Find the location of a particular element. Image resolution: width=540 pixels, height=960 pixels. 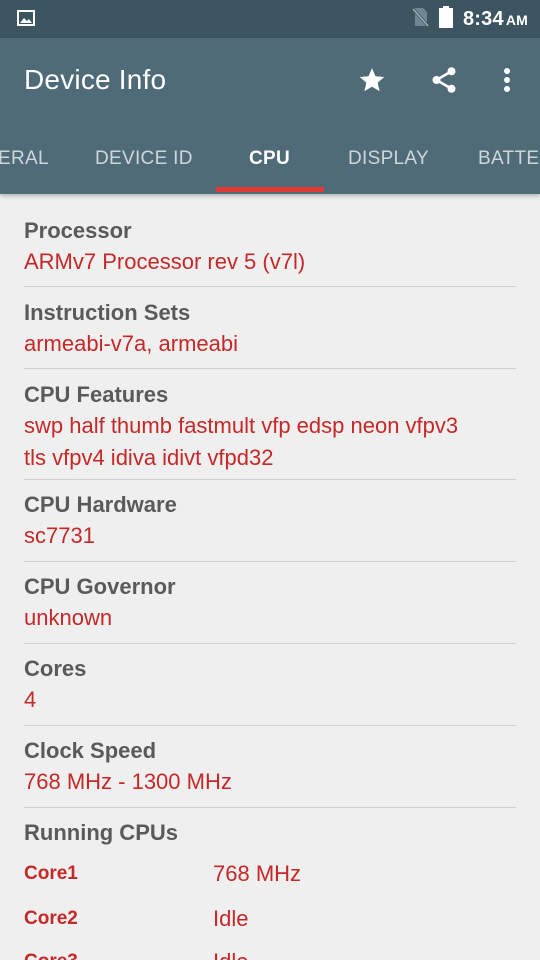

info-value: unknown is located at coordinates (68, 617).